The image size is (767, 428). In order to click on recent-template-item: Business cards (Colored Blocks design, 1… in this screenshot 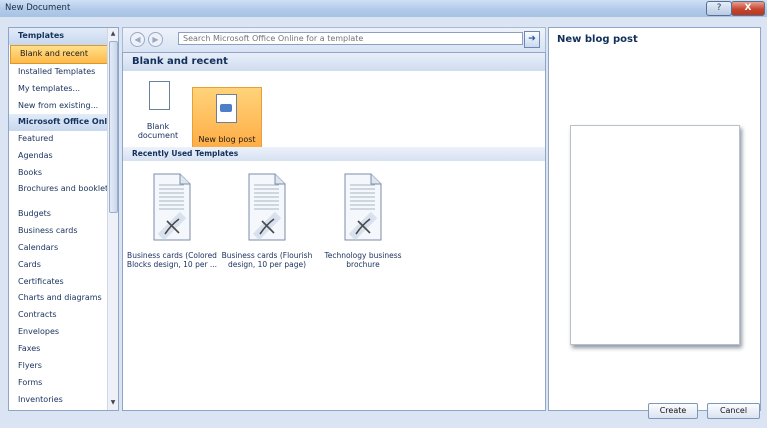, I will do `click(172, 226)`.